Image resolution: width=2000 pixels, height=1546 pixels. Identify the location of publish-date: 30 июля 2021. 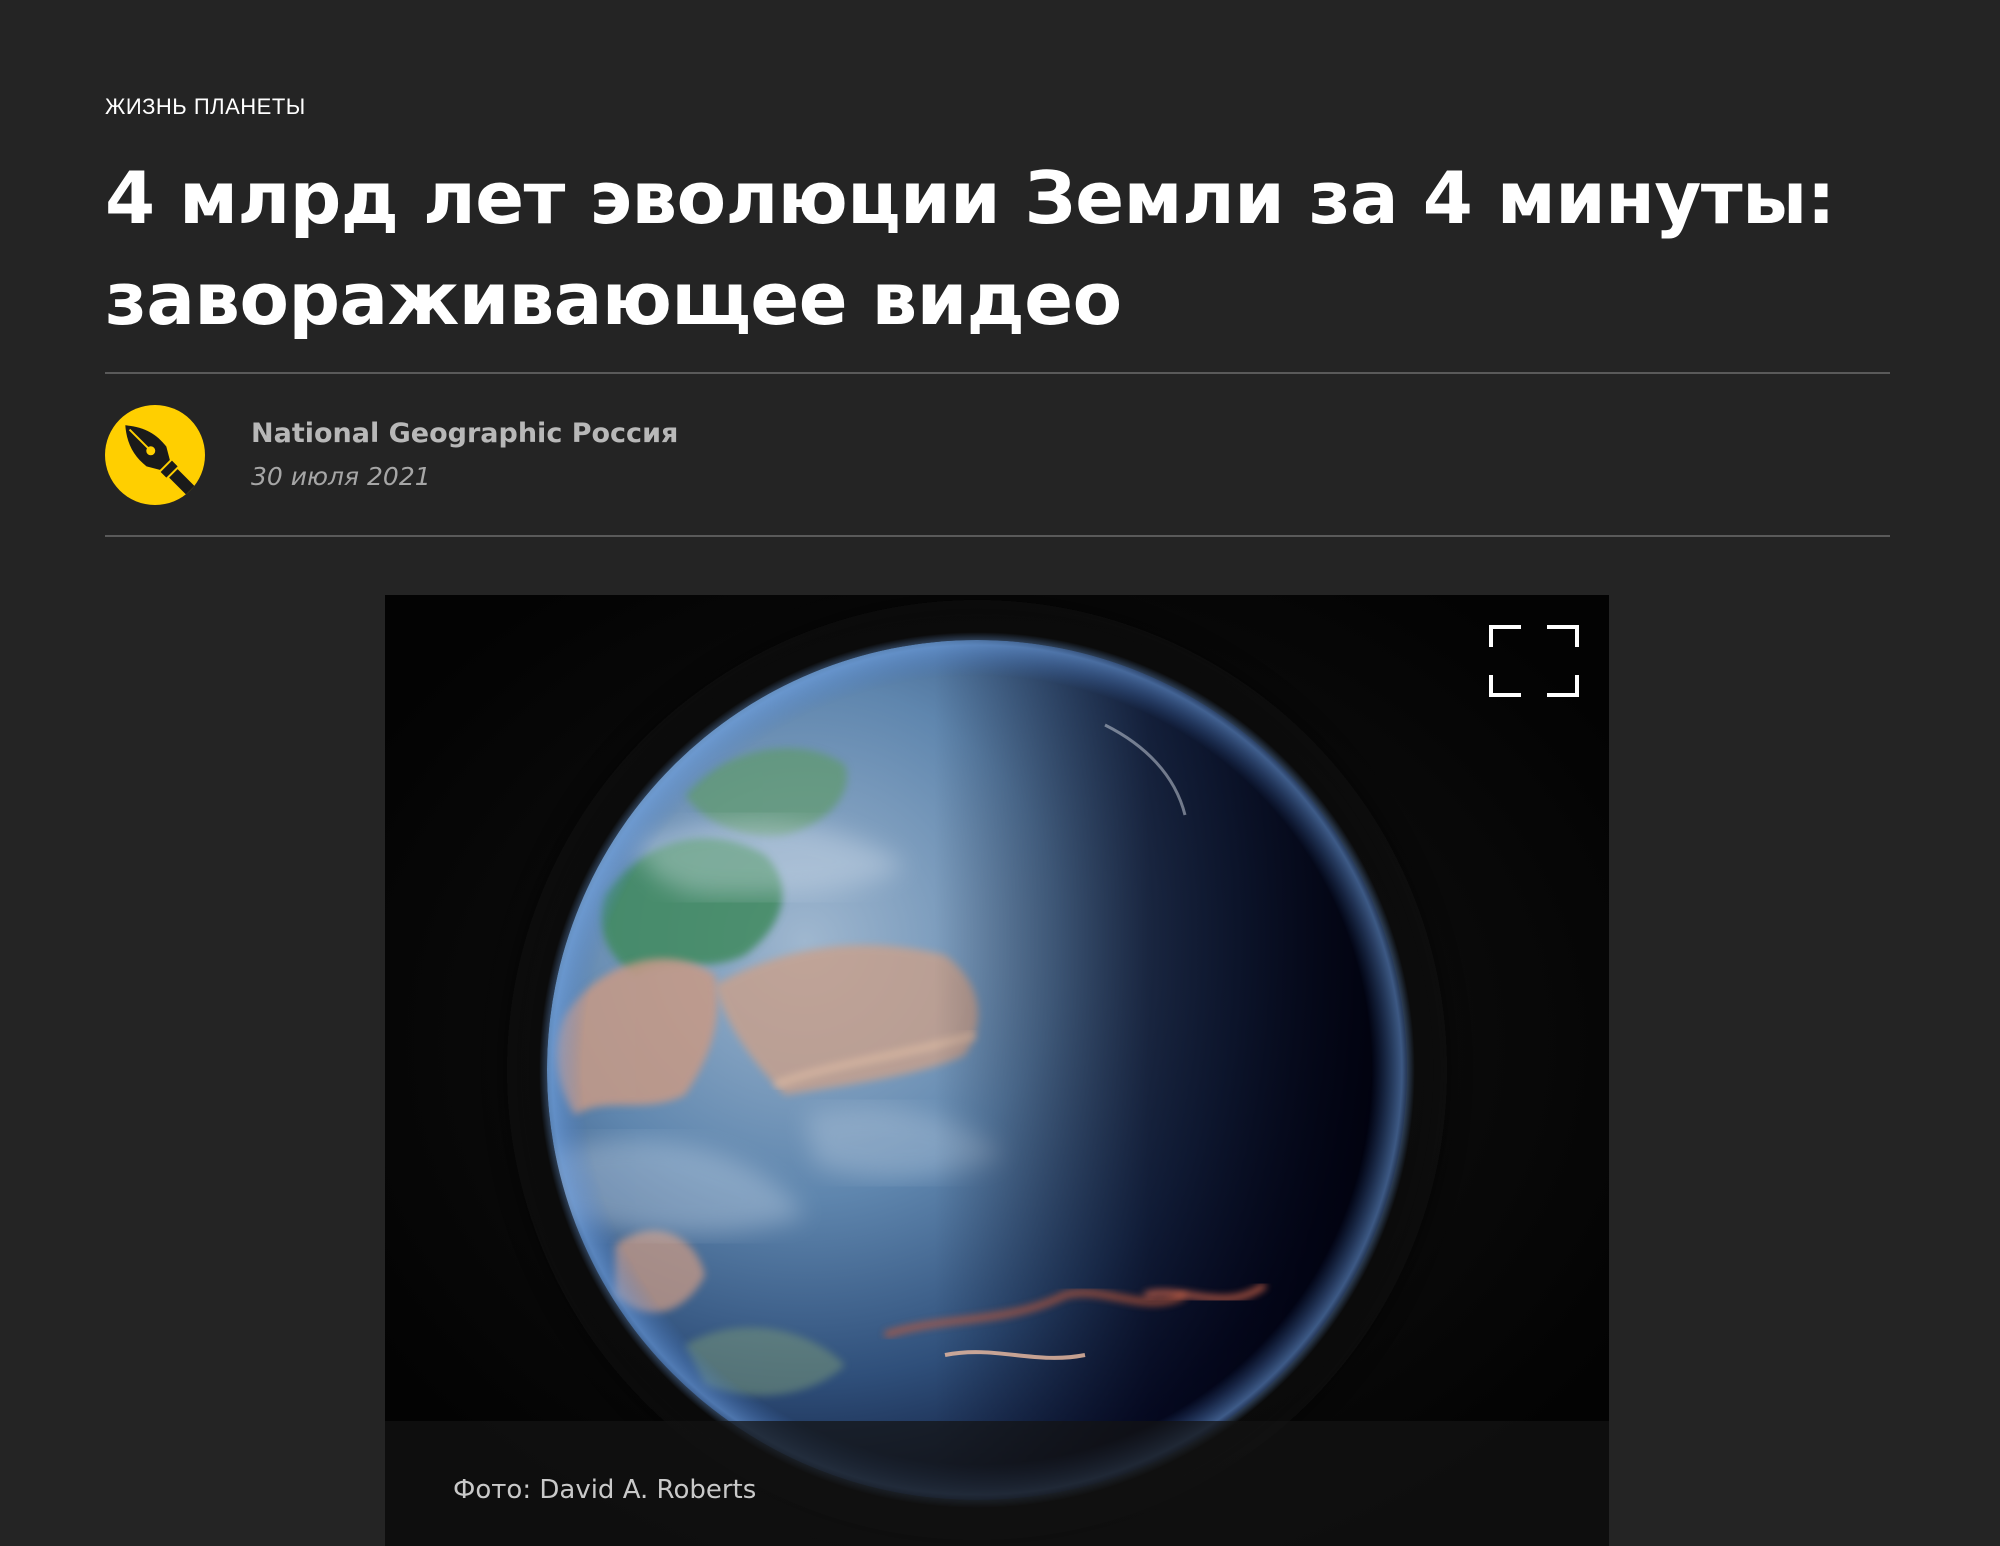
(341, 476).